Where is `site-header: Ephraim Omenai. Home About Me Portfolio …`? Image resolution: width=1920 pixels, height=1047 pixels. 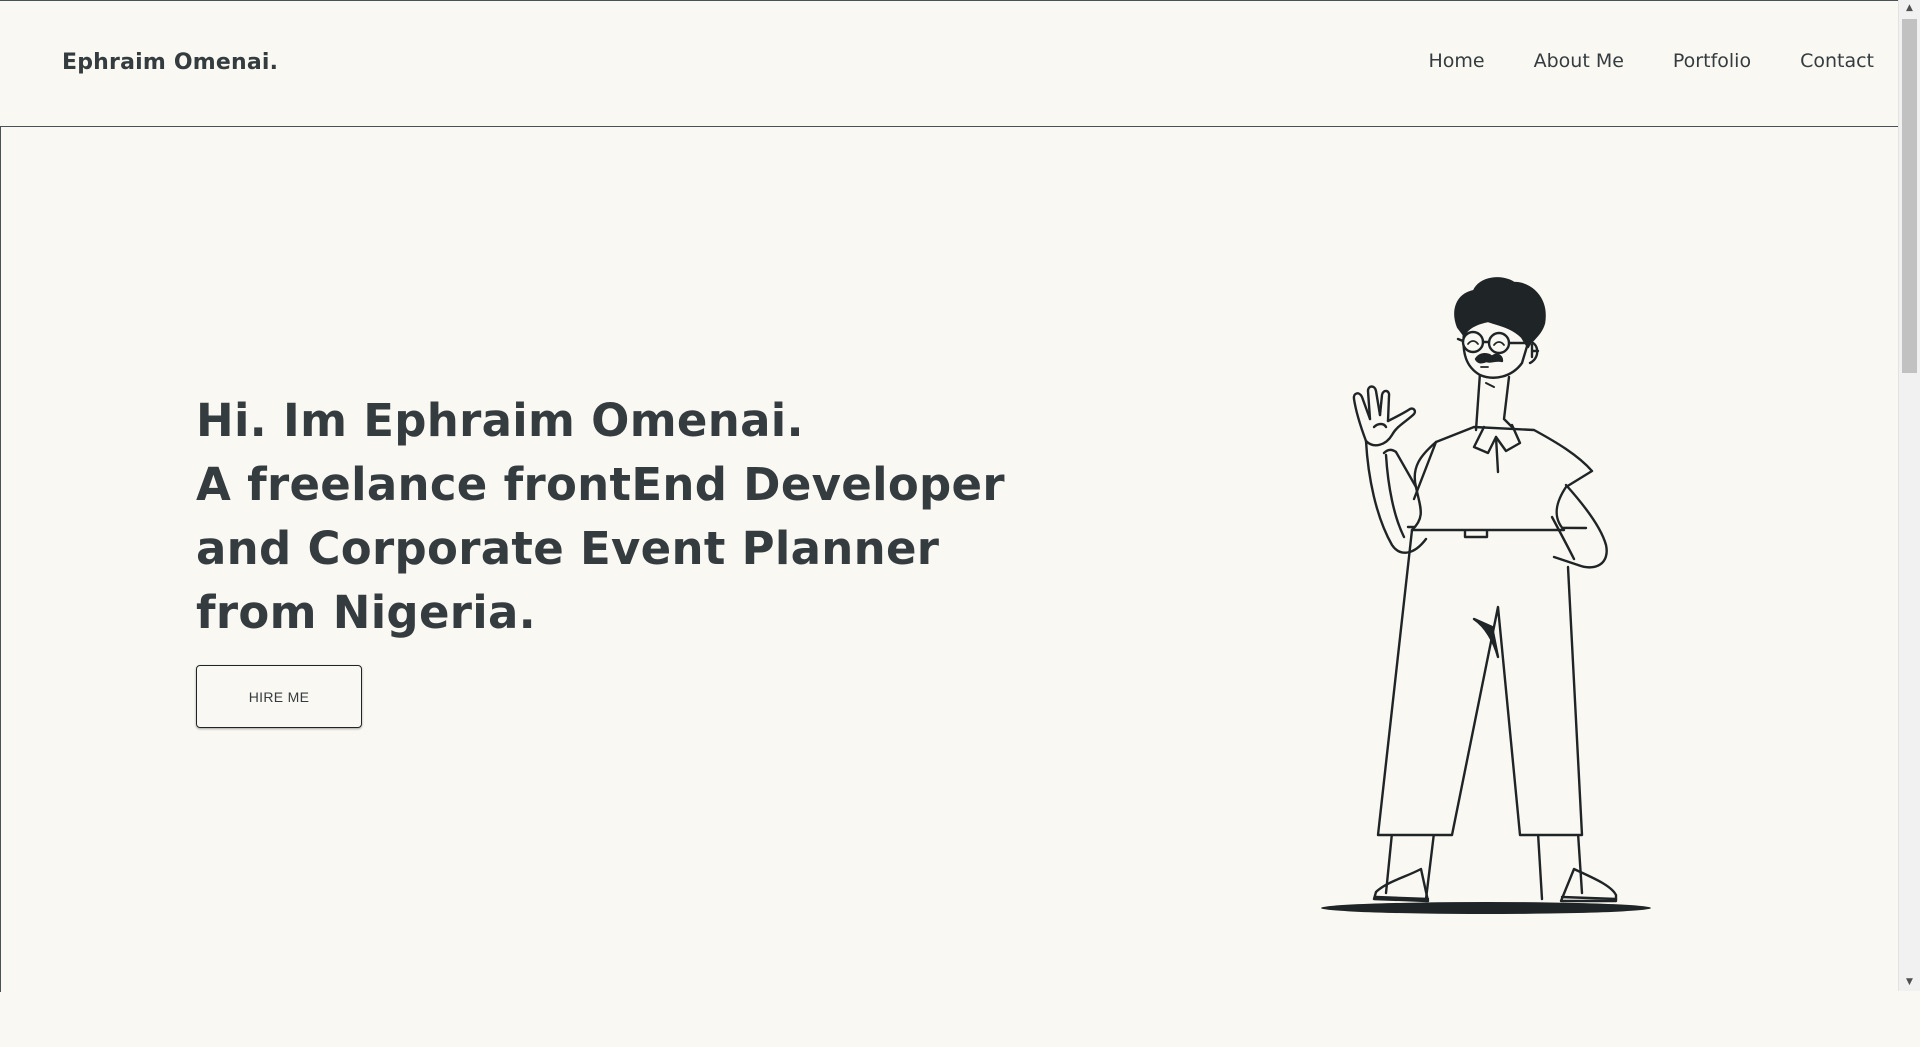 site-header: Ephraim Omenai. Home About Me Portfolio … is located at coordinates (949, 64).